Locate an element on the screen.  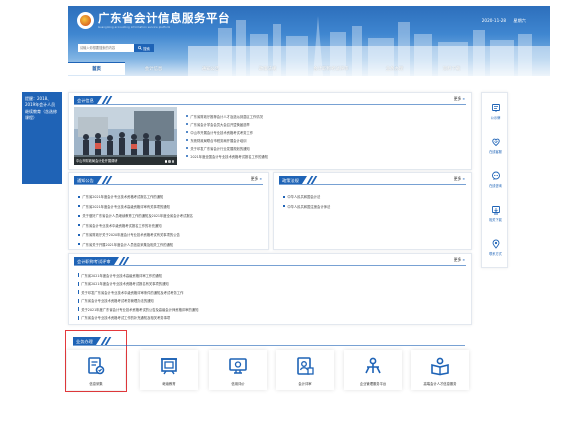
section-title: 会计信息 is located at coordinates (85, 100).